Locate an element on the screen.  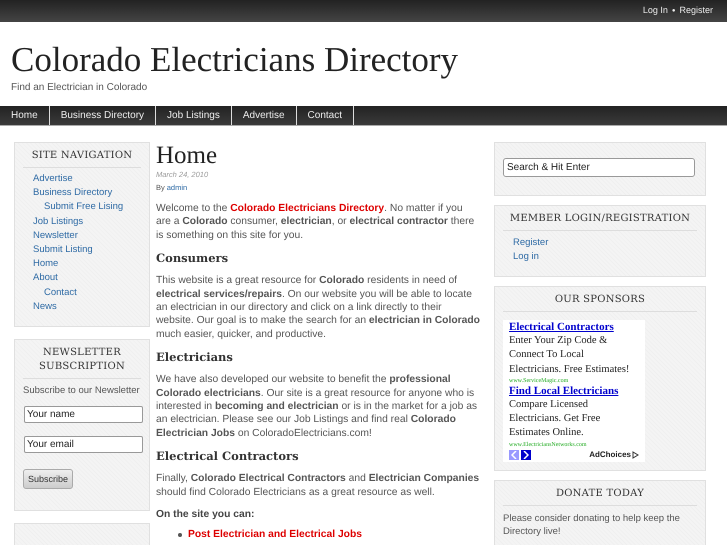
panel-title: MEMBER LOGIN/REGISTRATION is located at coordinates (600, 221).